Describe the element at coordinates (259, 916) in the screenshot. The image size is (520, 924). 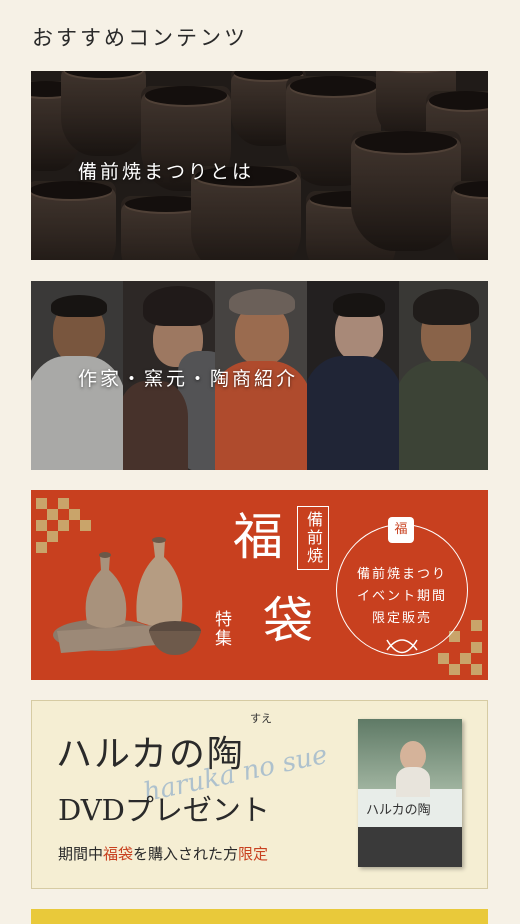
I see `banner-next` at that location.